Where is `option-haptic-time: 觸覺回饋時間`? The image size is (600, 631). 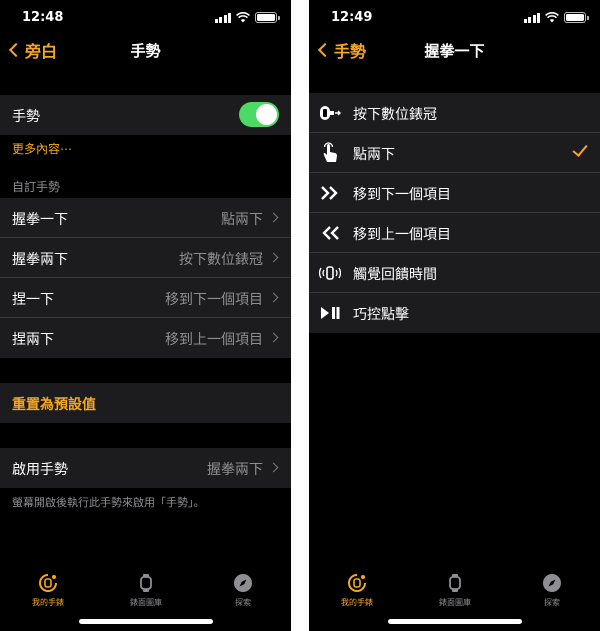 option-haptic-time: 觸覺回饋時間 is located at coordinates (454, 273).